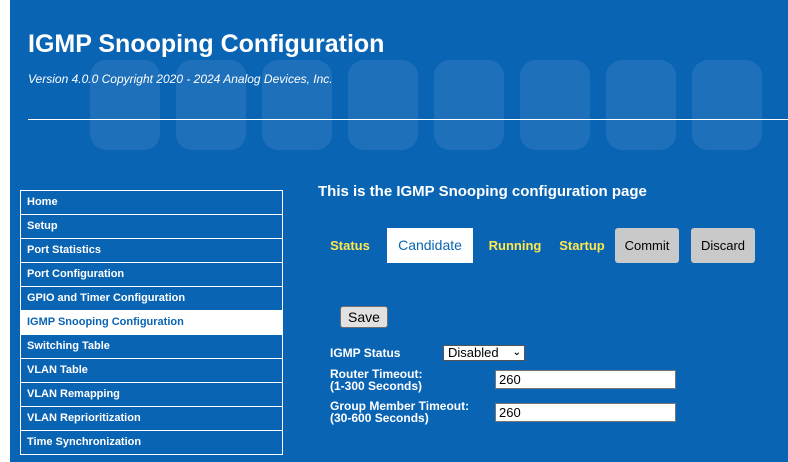 Image resolution: width=788 pixels, height=462 pixels. I want to click on sidebar-item-setup: Setup, so click(151, 226).